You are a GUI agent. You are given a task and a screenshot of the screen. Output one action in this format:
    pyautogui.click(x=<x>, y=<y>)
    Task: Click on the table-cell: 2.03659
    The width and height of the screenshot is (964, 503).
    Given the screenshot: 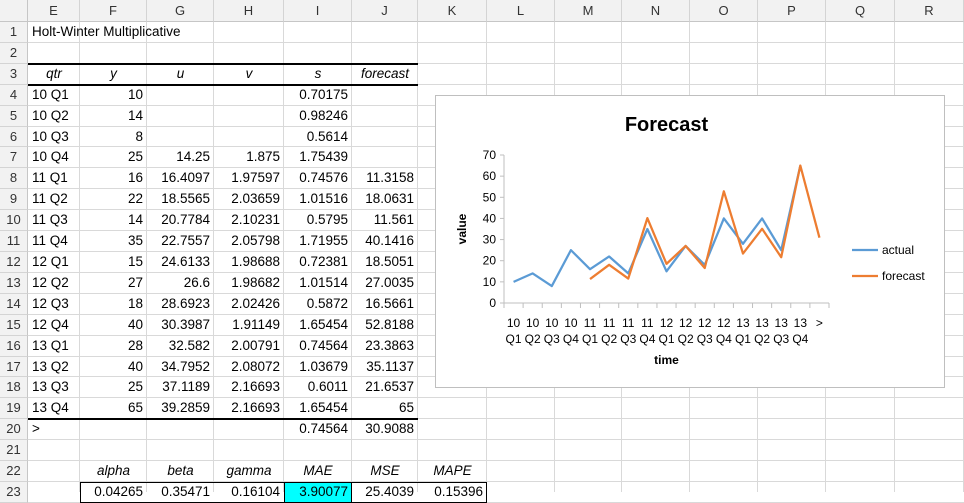 What is the action you would take?
    pyautogui.click(x=249, y=199)
    